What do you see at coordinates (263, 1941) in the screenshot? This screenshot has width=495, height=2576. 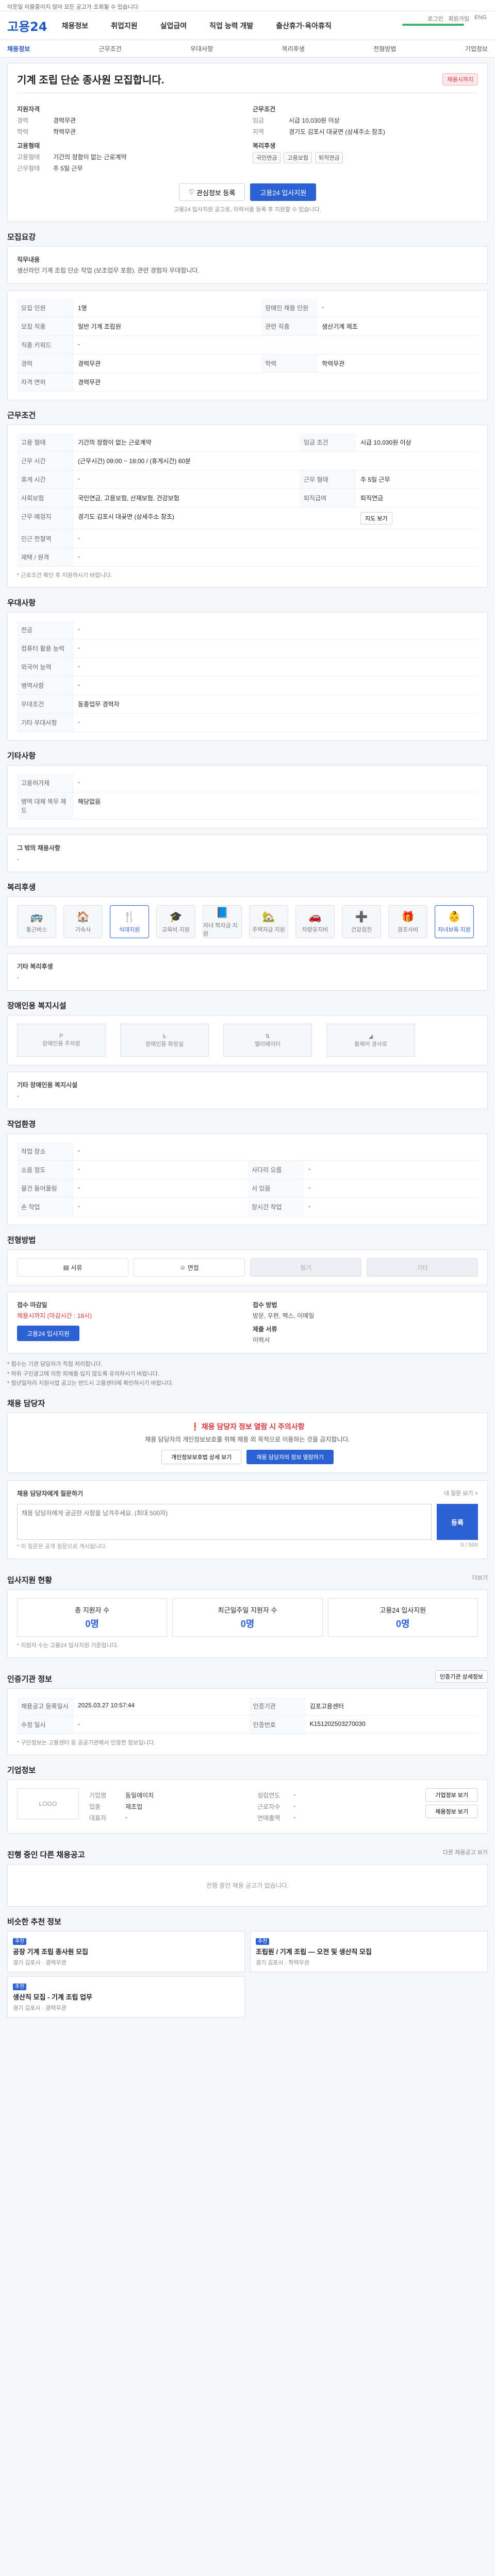 I see `recommend-tag: 추천` at bounding box center [263, 1941].